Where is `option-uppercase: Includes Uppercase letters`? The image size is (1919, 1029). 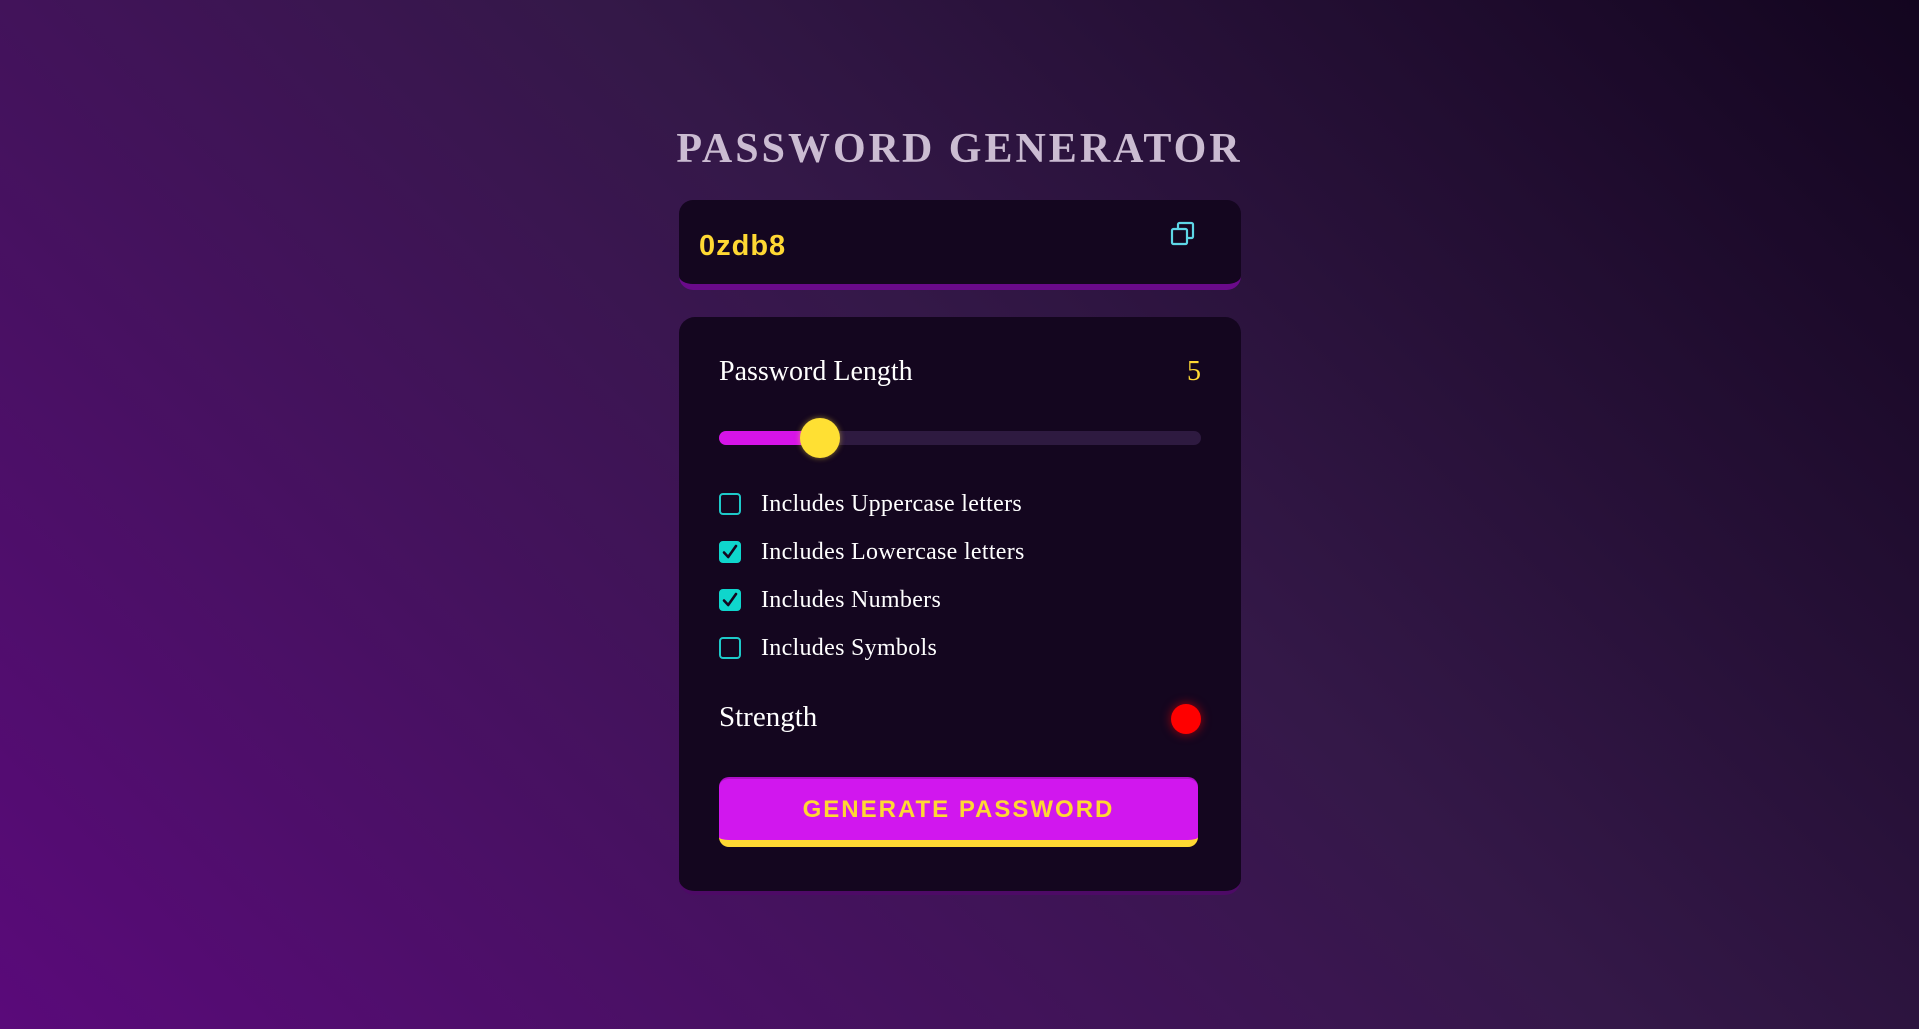
option-uppercase: Includes Uppercase letters is located at coordinates (870, 504).